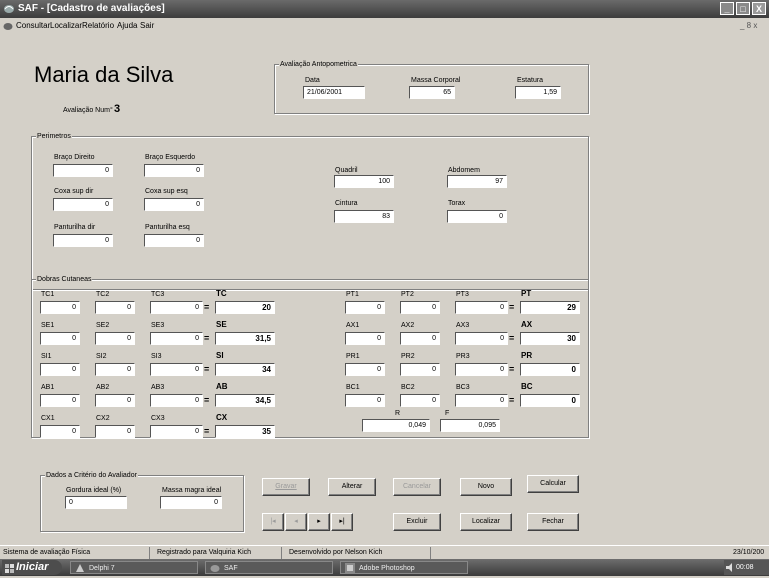 The width and height of the screenshot is (769, 578). Describe the element at coordinates (176, 307) in the screenshot. I see `tc-3-field: 0` at that location.